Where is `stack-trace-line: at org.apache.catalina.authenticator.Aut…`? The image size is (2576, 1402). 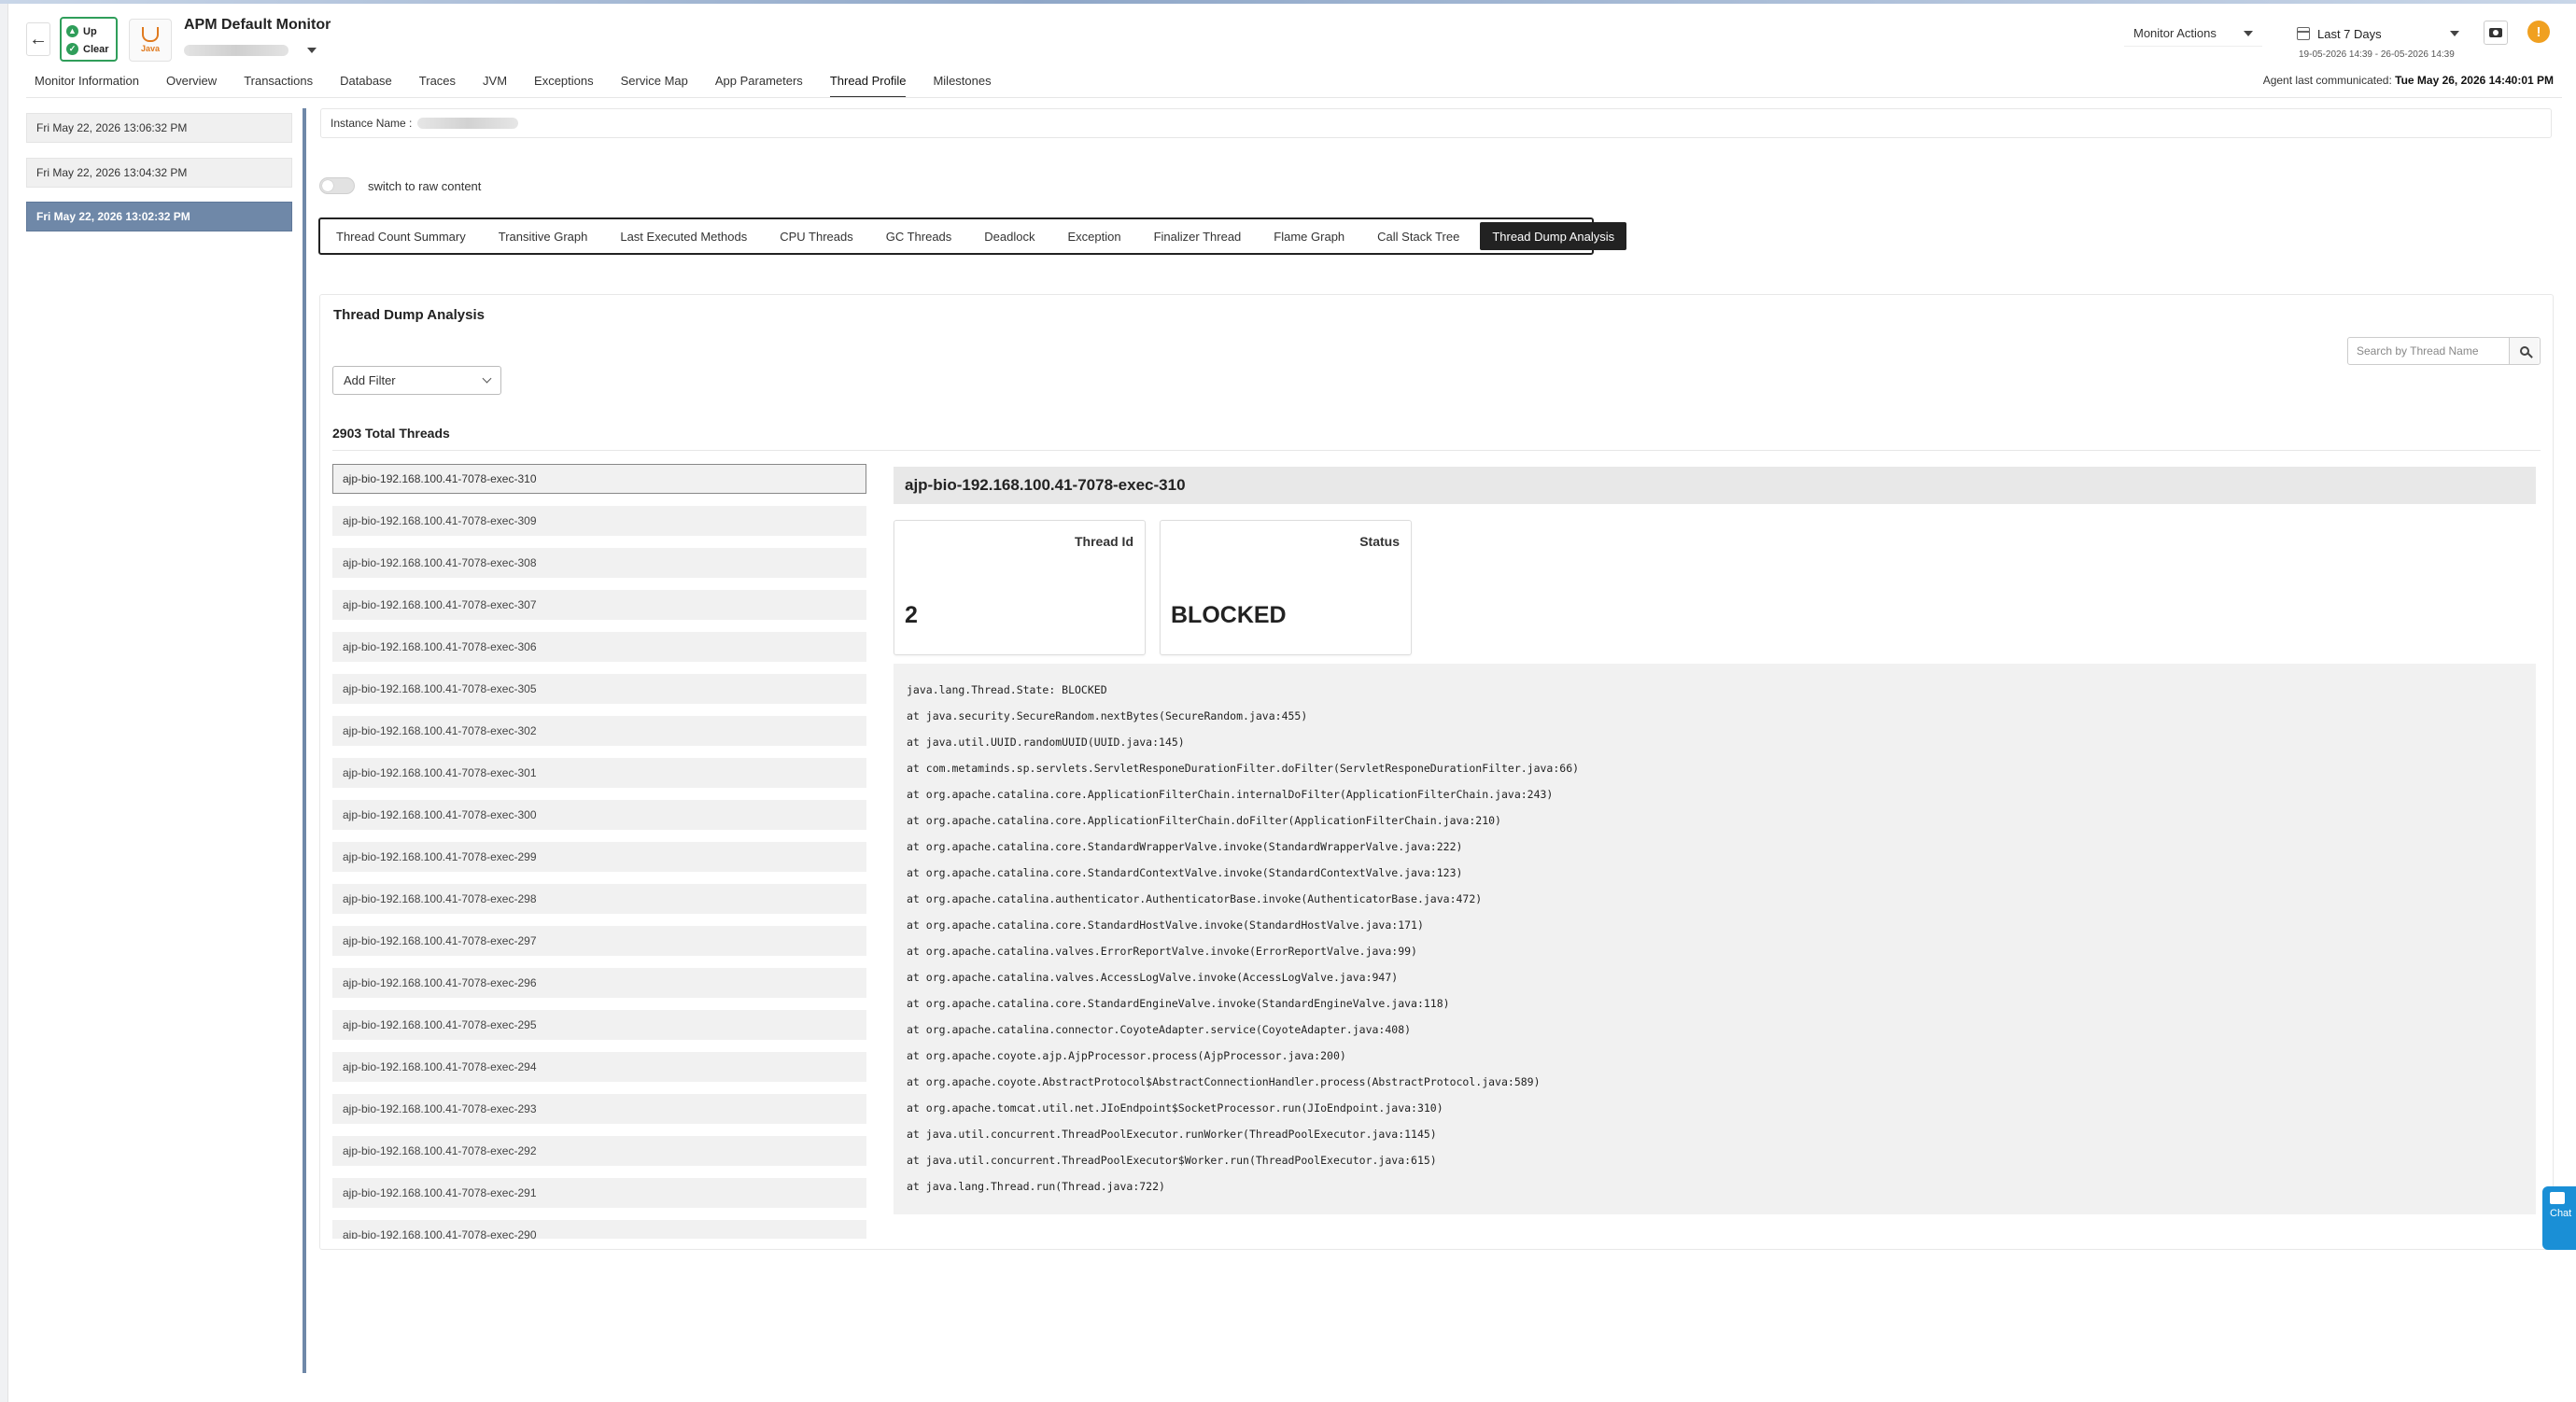 stack-trace-line: at org.apache.catalina.authenticator.Aut… is located at coordinates (1195, 899).